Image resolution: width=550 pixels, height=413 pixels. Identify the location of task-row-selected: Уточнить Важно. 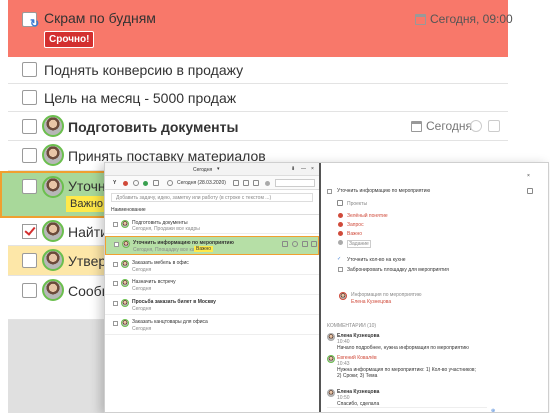
(63, 194).